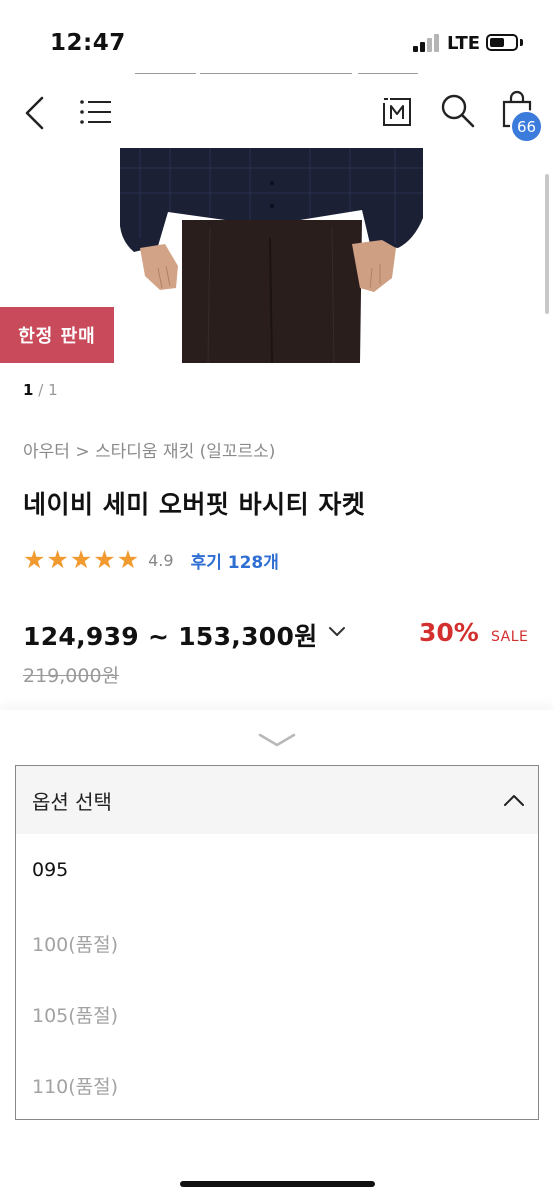  Describe the element at coordinates (510, 637) in the screenshot. I see `sale-label: SALE` at that location.